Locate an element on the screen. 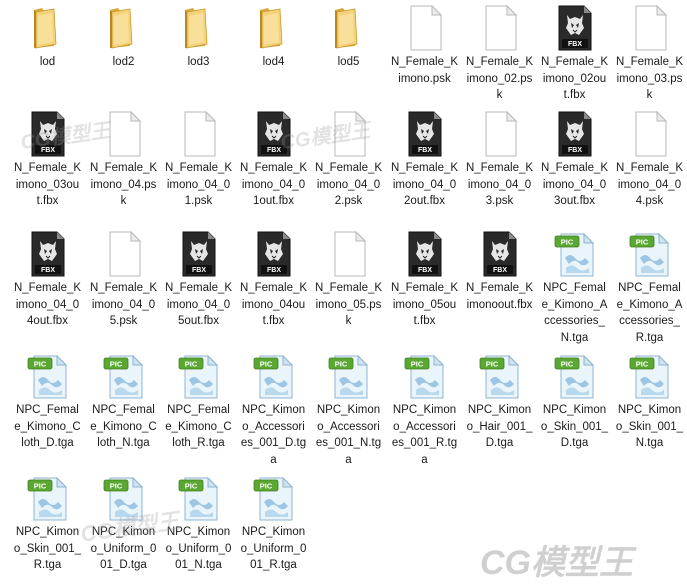  file-name-label: N_Female_Kimono_04_04out.fbx is located at coordinates (47, 304).